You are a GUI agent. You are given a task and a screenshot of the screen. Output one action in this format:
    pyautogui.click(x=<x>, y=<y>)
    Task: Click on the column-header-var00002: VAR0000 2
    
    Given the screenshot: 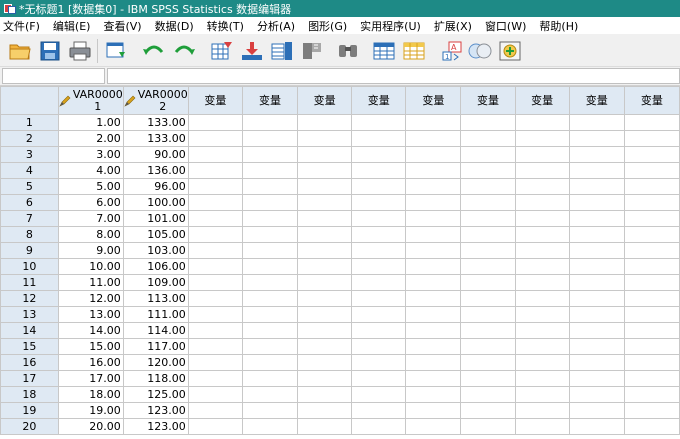 What is the action you would take?
    pyautogui.click(x=155, y=100)
    